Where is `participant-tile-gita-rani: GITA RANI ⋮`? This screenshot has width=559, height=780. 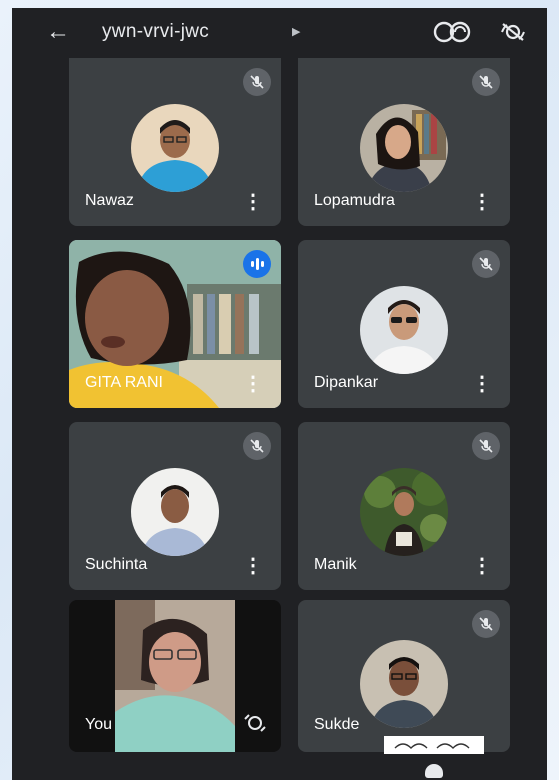 participant-tile-gita-rani: GITA RANI ⋮ is located at coordinates (175, 324).